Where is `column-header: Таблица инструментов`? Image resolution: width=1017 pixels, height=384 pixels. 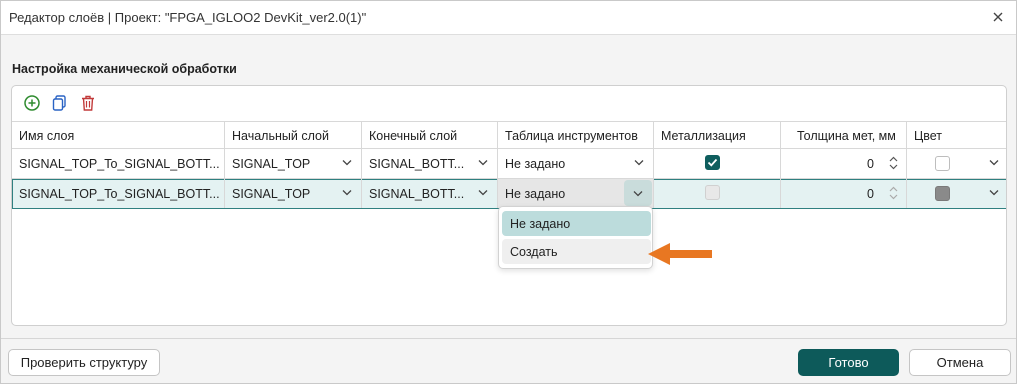
column-header: Таблица инструментов is located at coordinates (576, 135).